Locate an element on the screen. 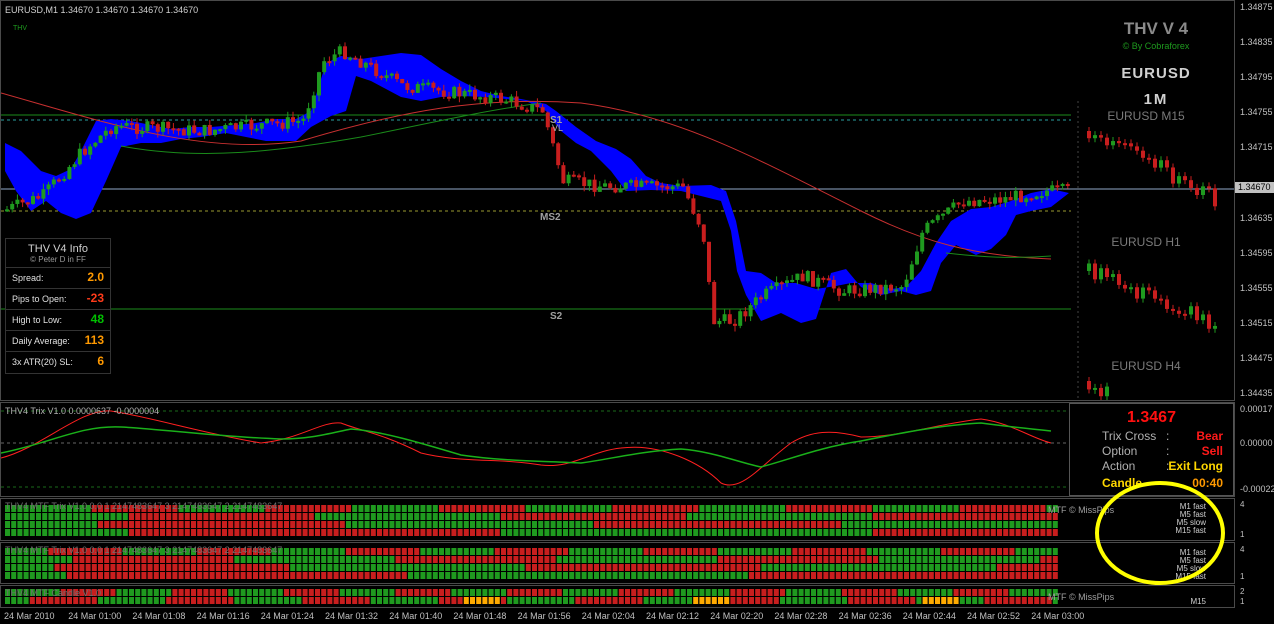 The width and height of the screenshot is (1274, 624). vl-label: VL is located at coordinates (558, 128).